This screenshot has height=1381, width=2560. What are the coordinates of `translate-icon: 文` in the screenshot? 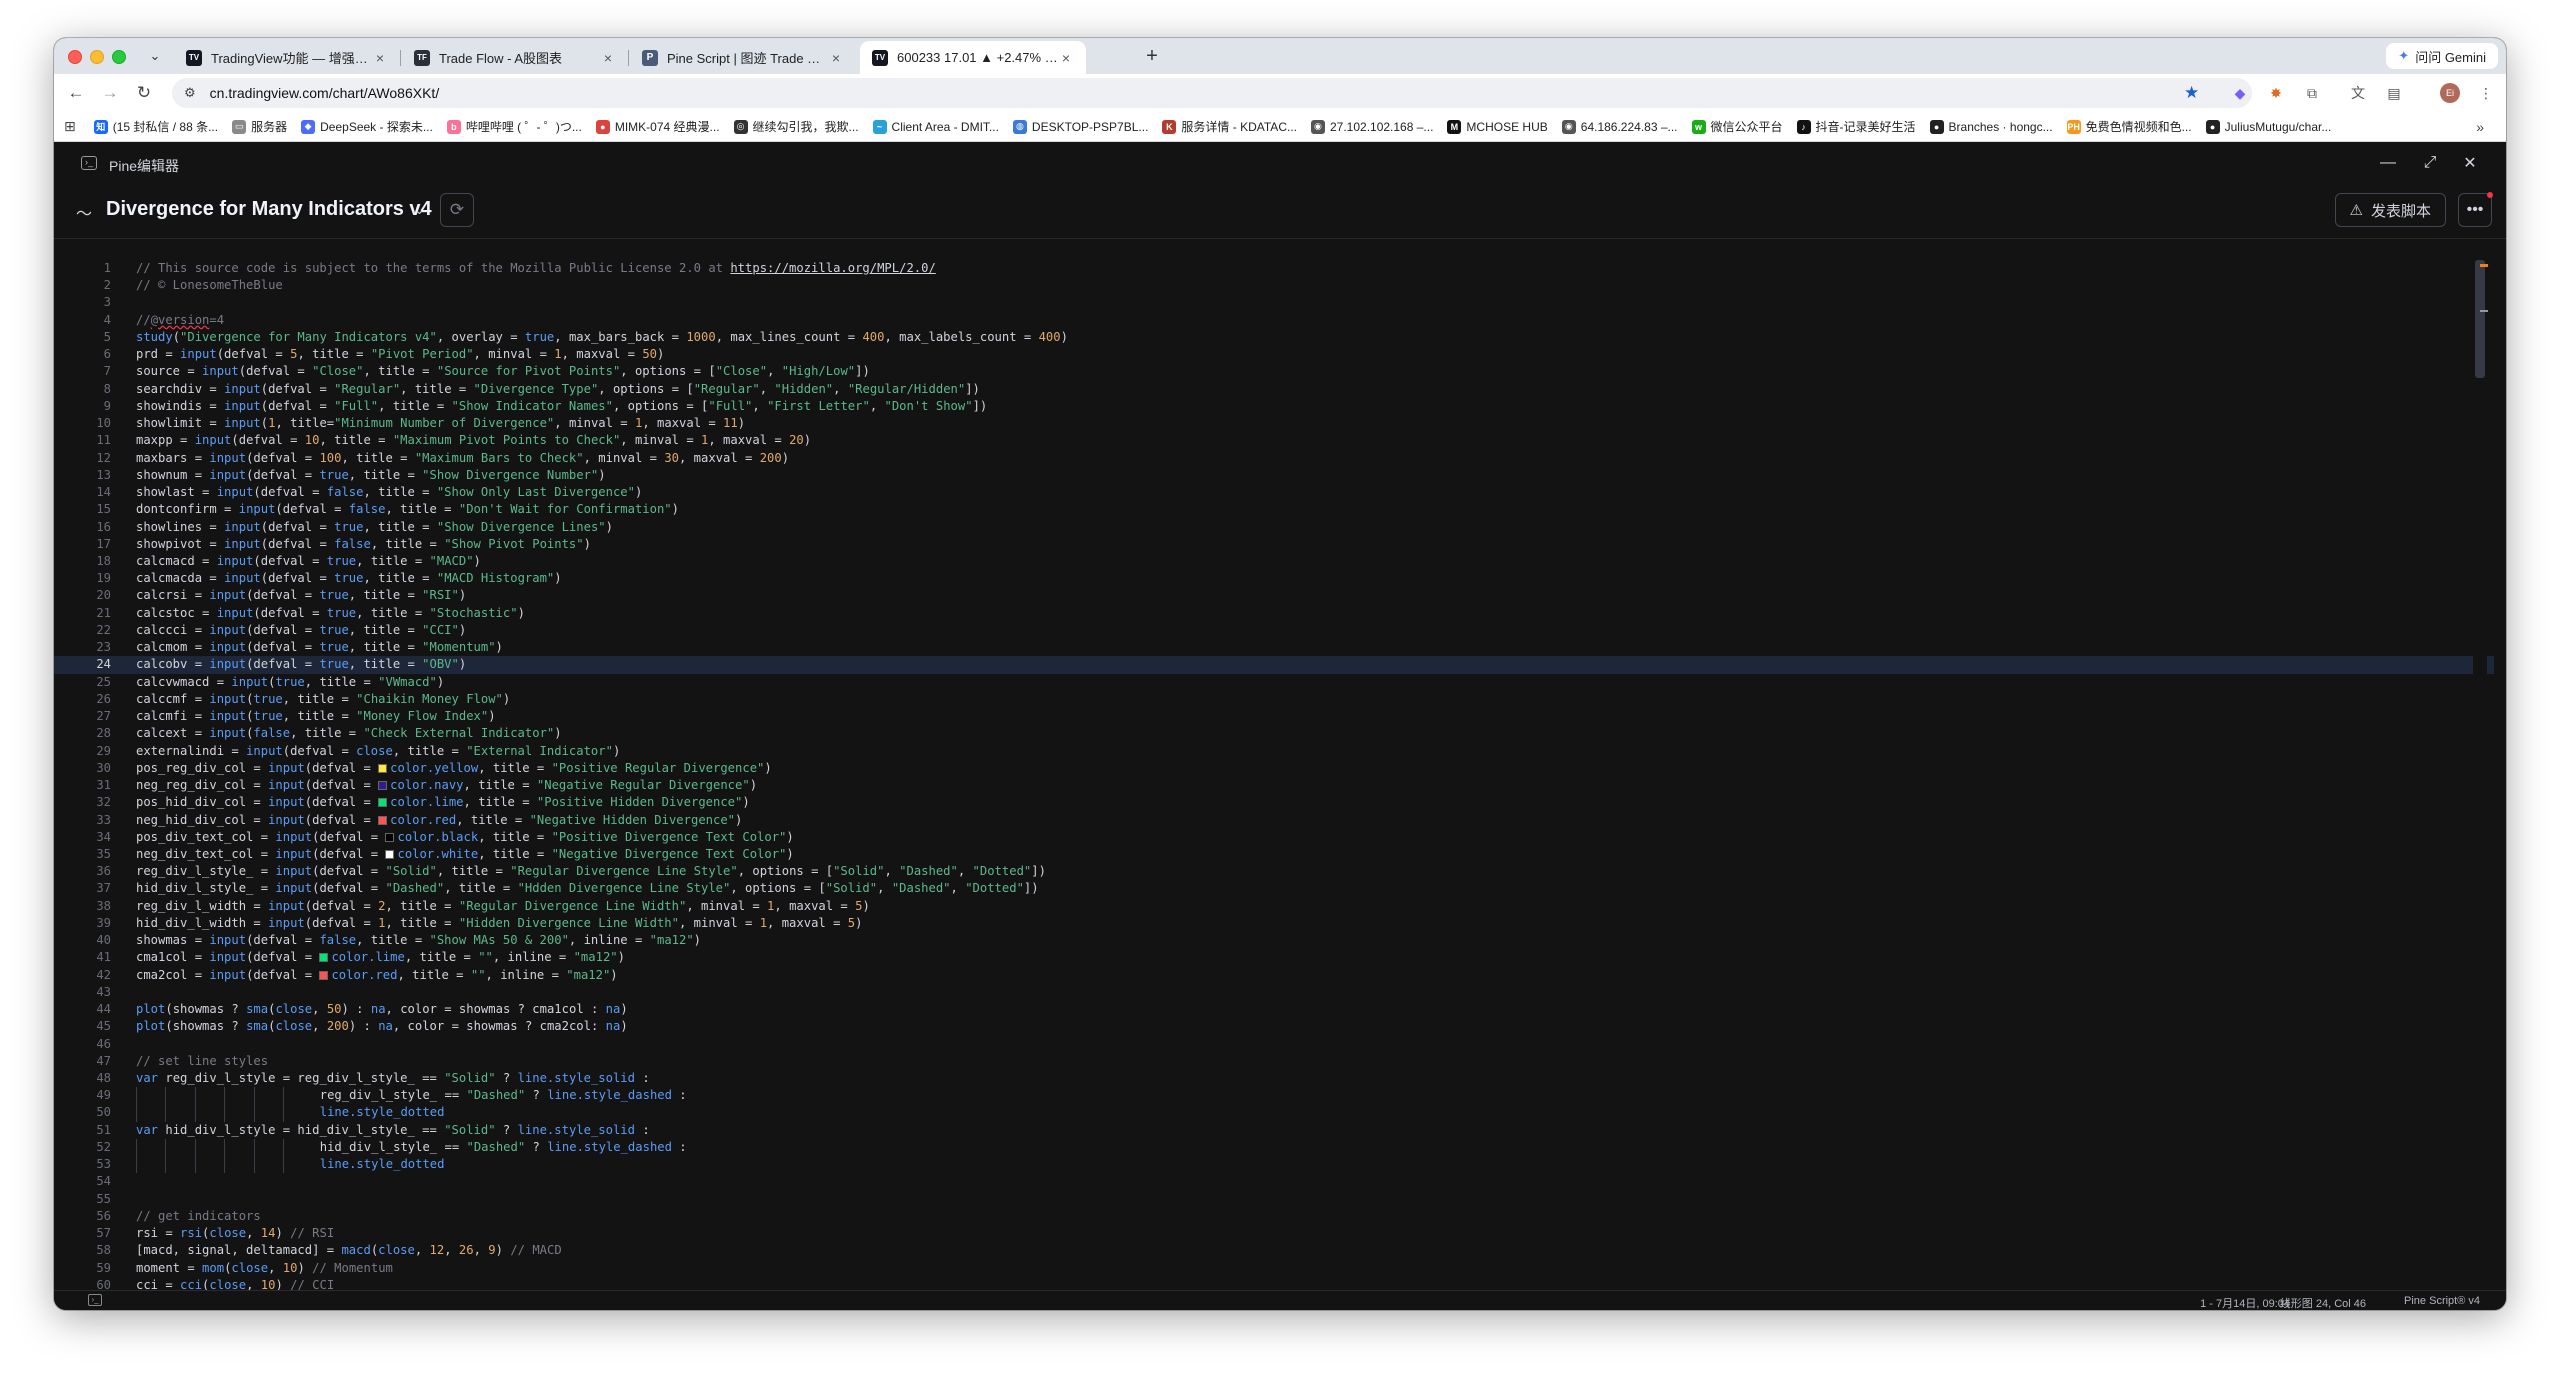 It's located at (2358, 93).